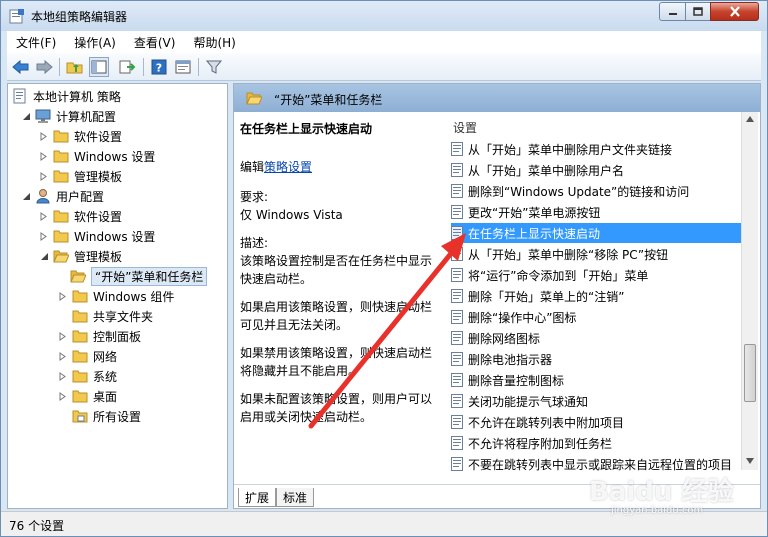  Describe the element at coordinates (597, 380) in the screenshot. I see `setting-row: 删除音量控制图标` at that location.